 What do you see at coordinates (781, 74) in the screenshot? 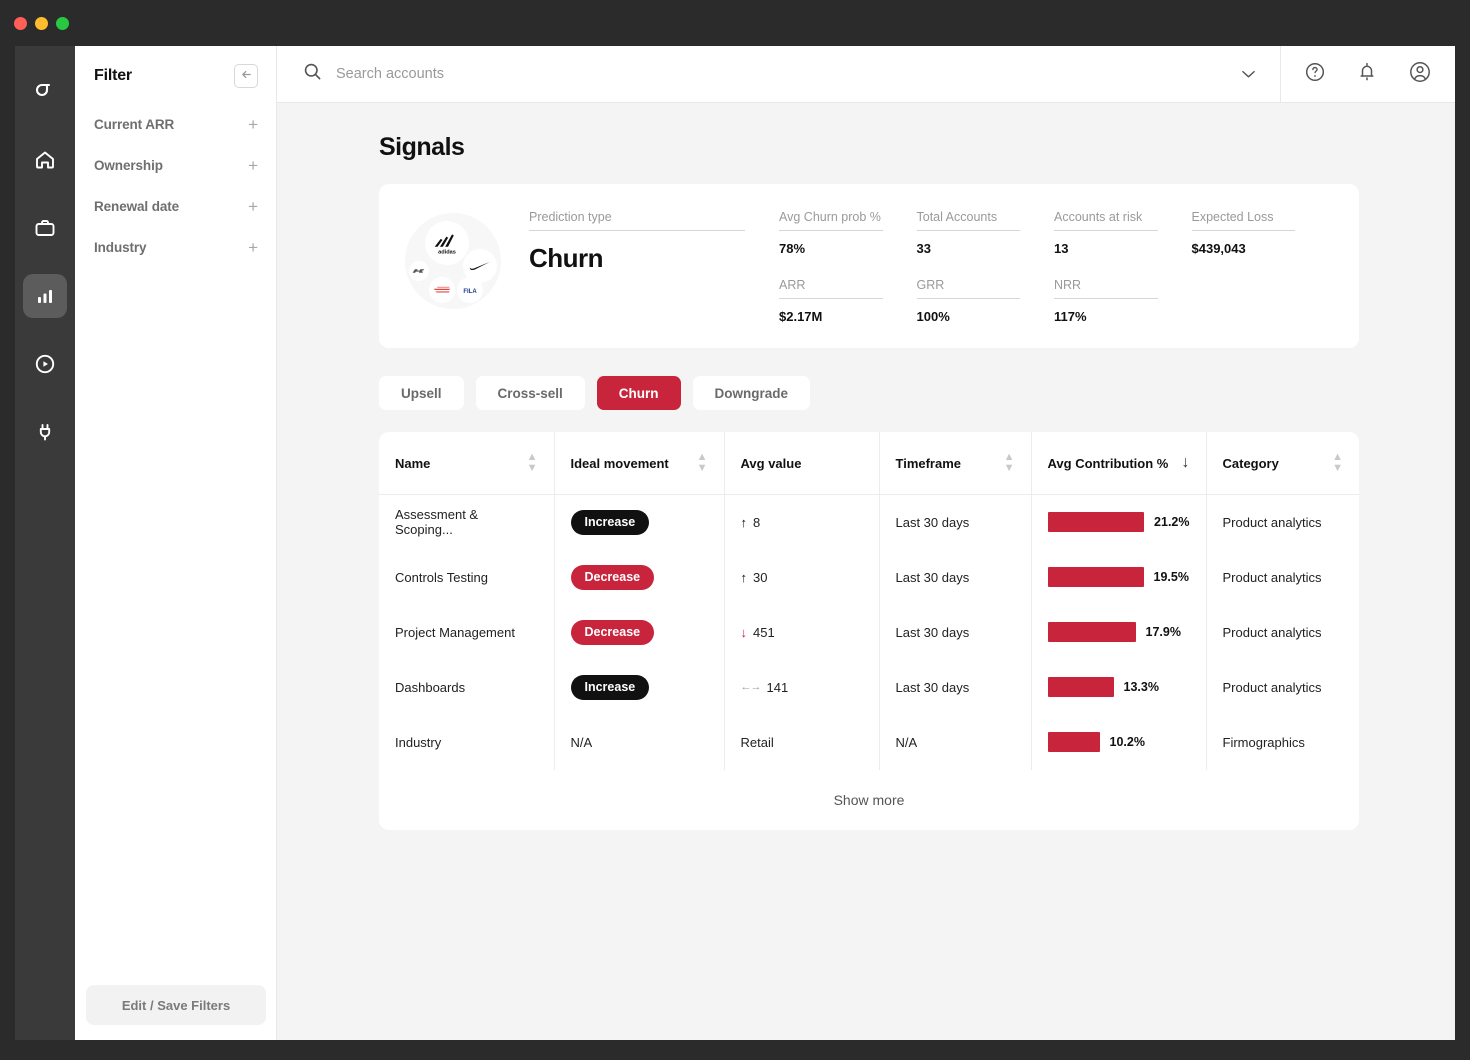
I see `search-input` at bounding box center [781, 74].